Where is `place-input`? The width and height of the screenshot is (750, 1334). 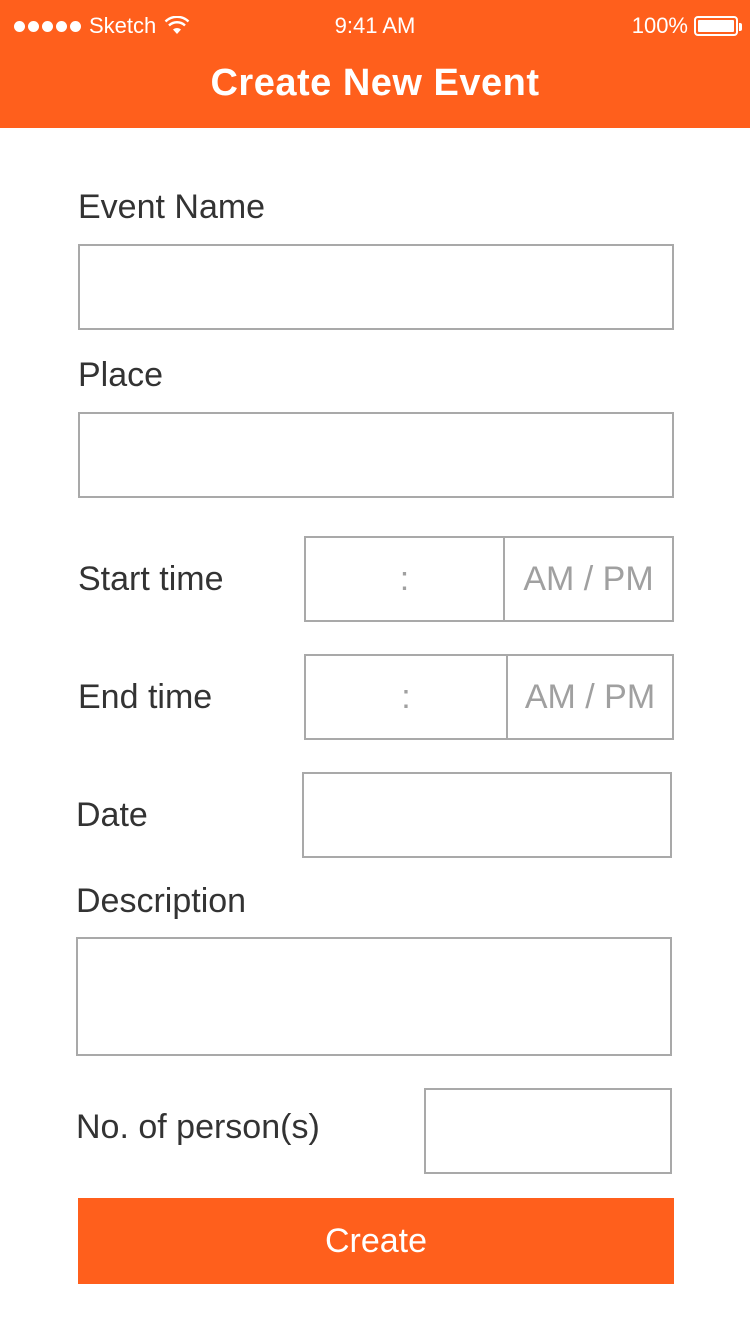
place-input is located at coordinates (376, 455).